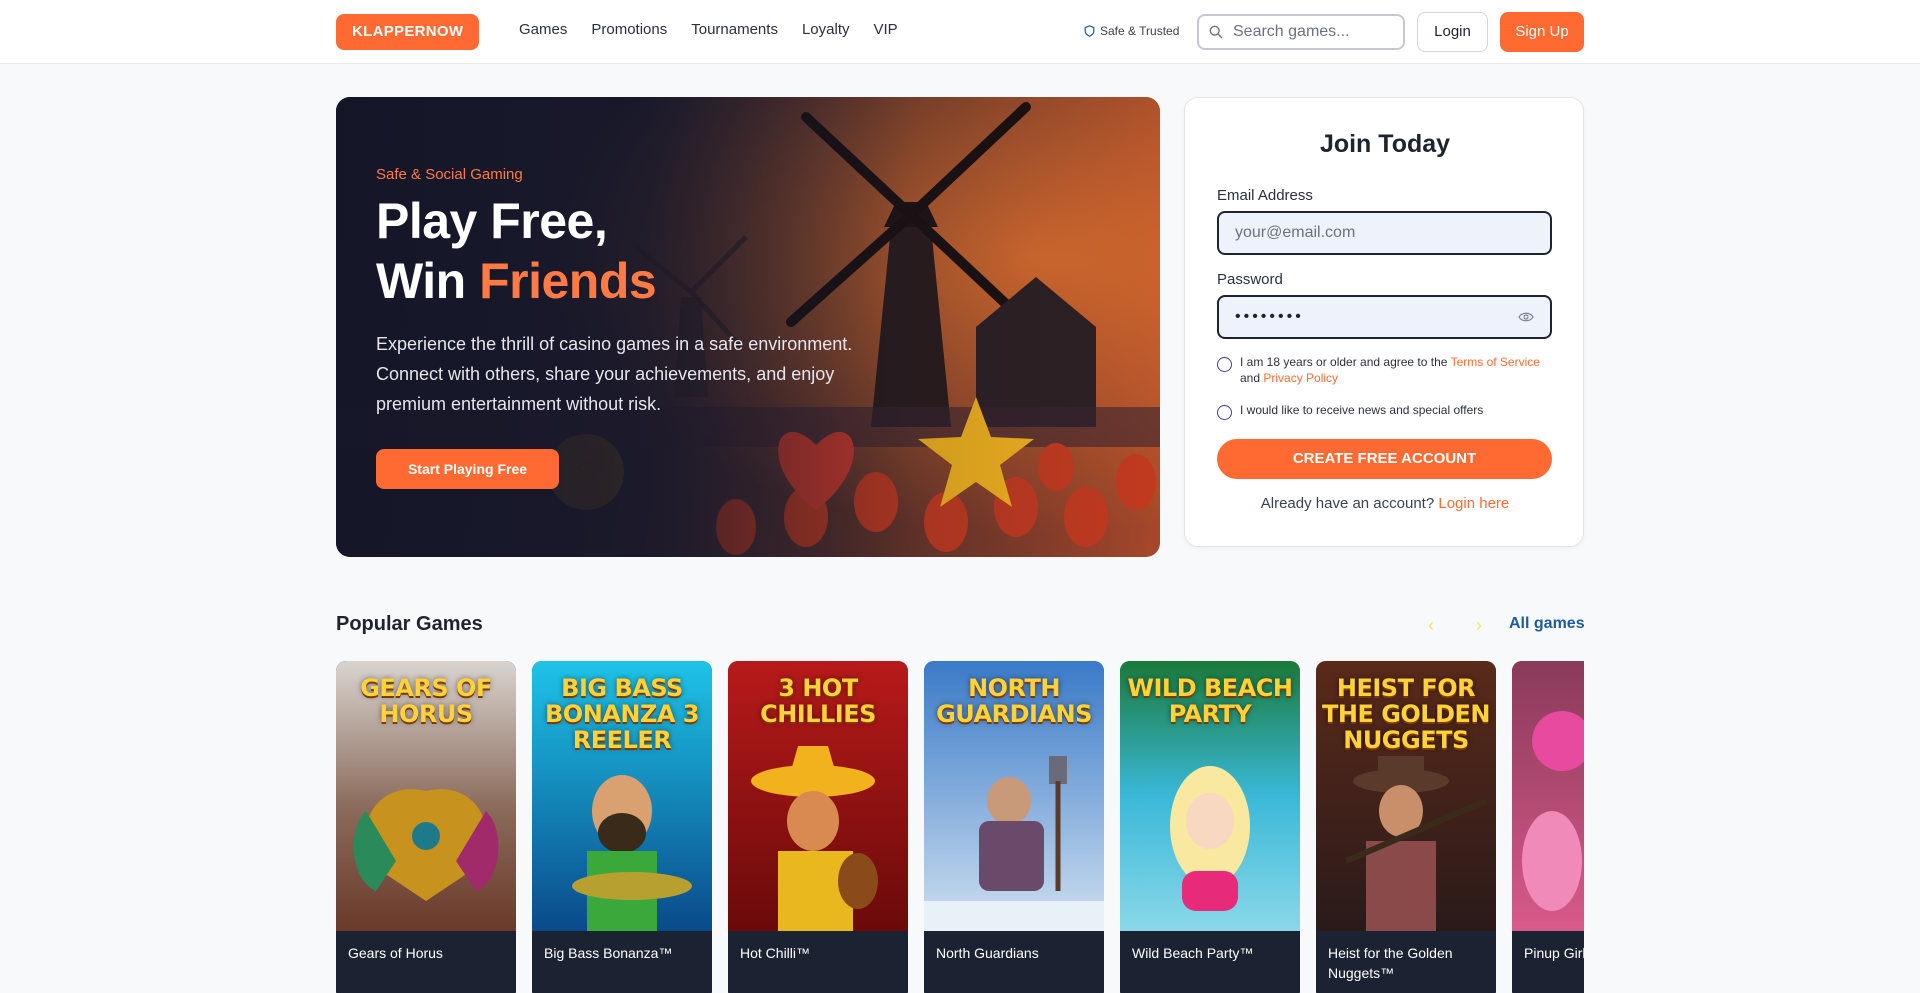 This screenshot has height=993, width=1920. Describe the element at coordinates (1376, 317) in the screenshot. I see `password-value: ••••••••` at that location.